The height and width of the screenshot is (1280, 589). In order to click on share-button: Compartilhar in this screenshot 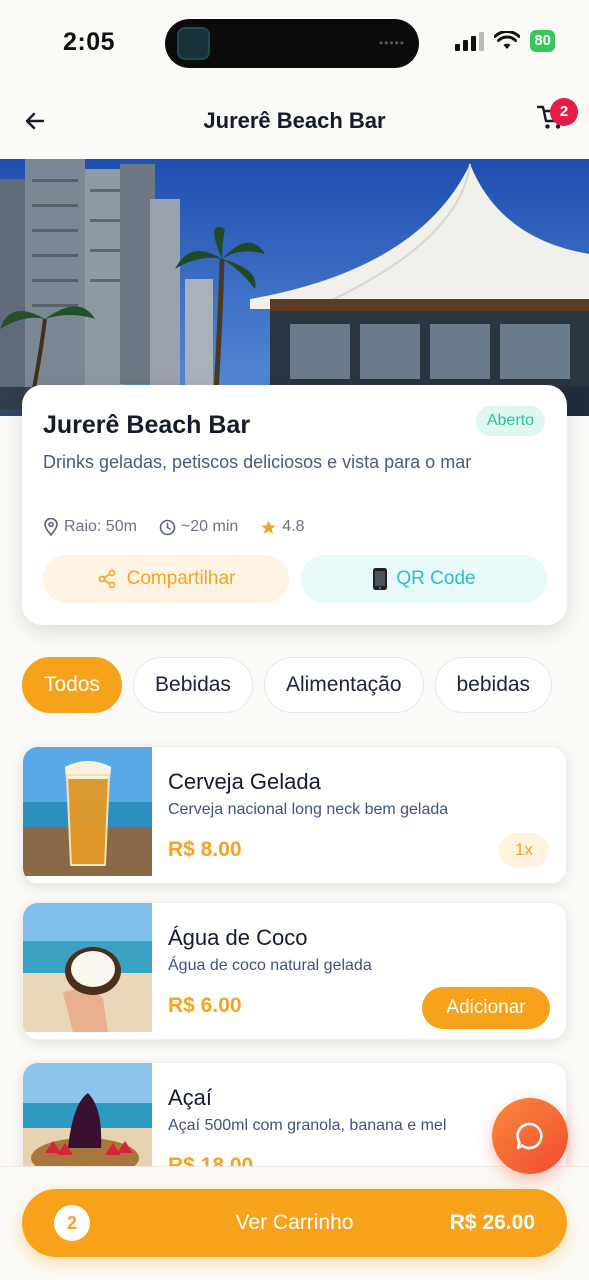, I will do `click(166, 579)`.